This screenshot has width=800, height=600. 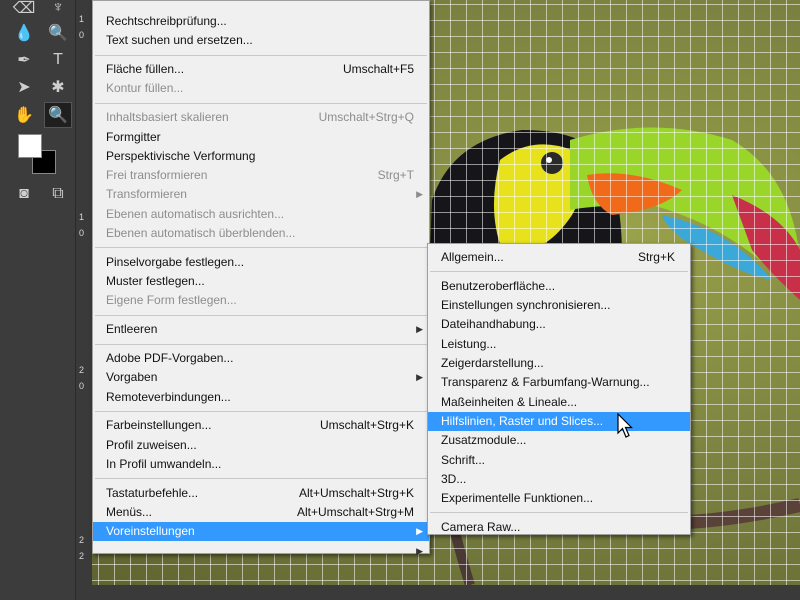 I want to click on vertical-ruler: 1 0 1 0 2 0 2 2, so click(x=84, y=300).